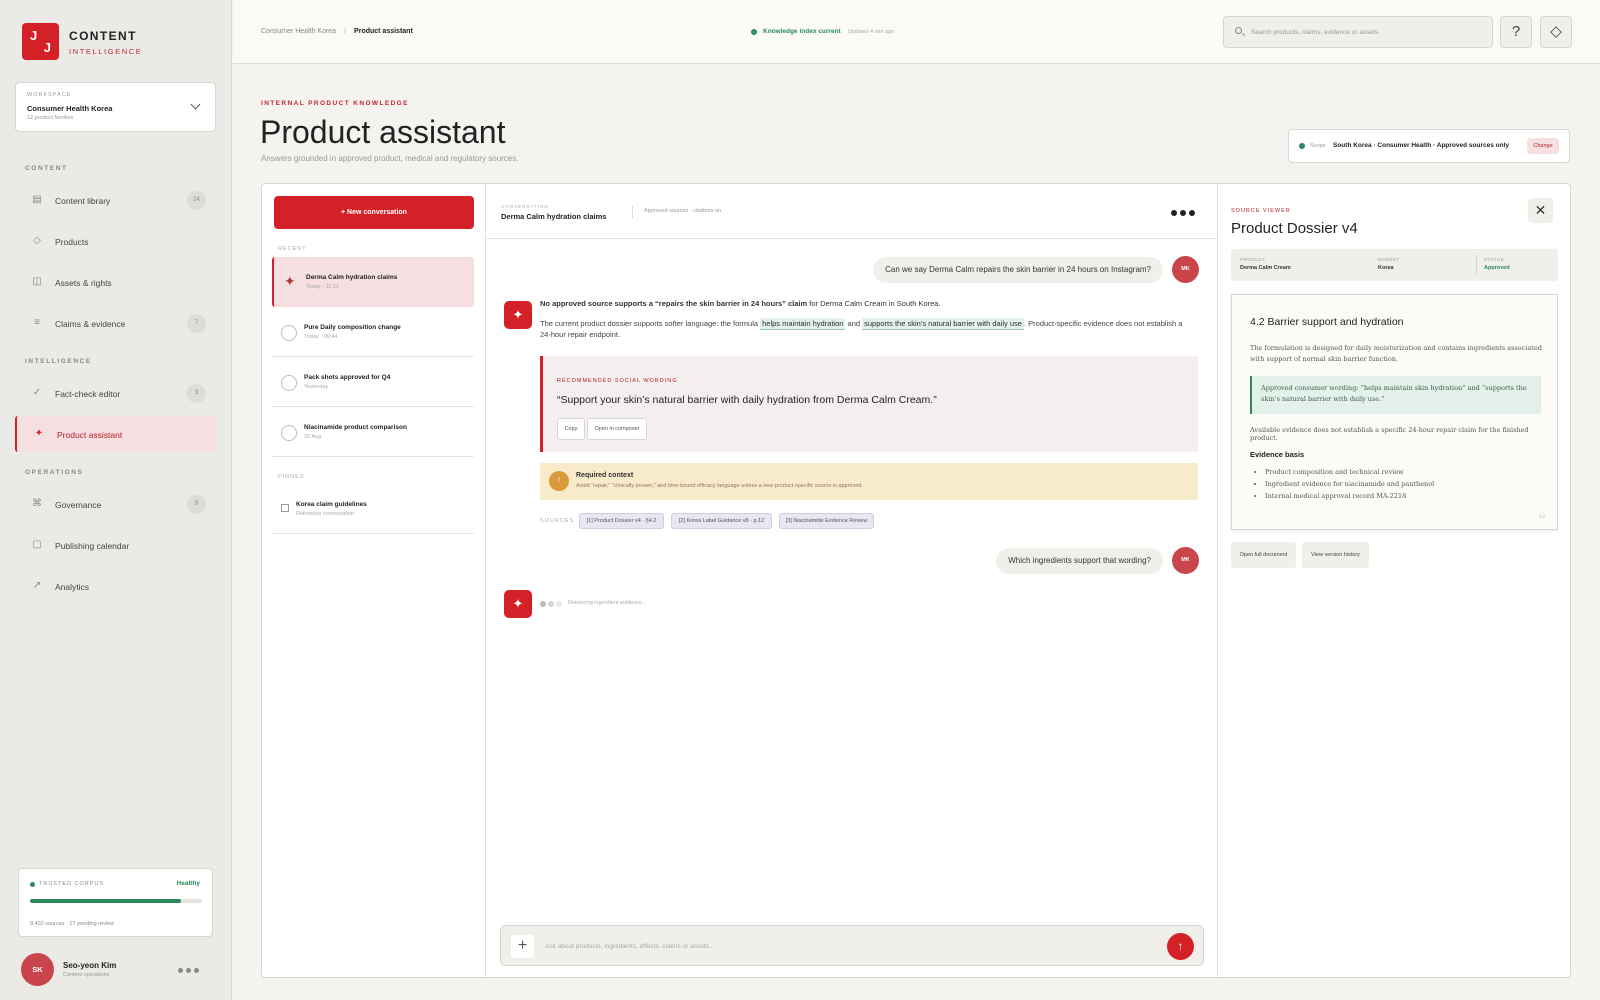 The height and width of the screenshot is (1000, 1600). Describe the element at coordinates (115, 200) in the screenshot. I see `sidebar-item-content-library: ▤ Content library 24` at that location.